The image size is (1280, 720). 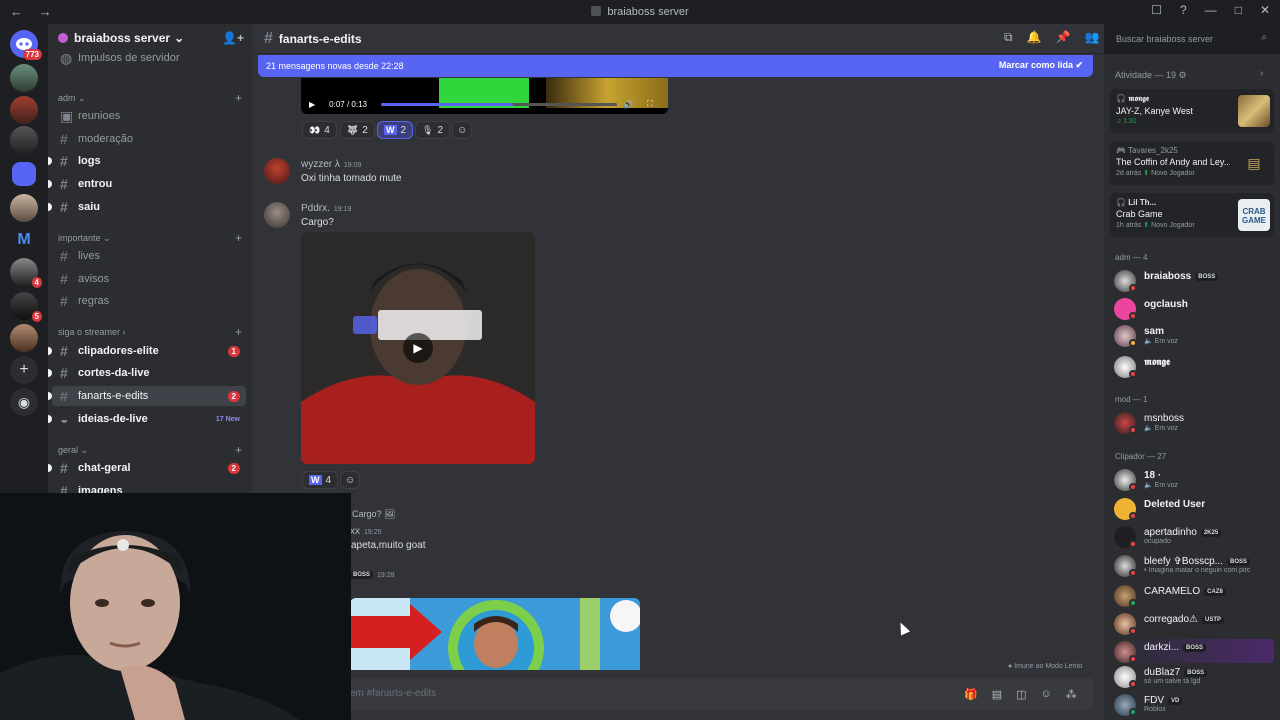 I want to click on gift-icon: 🎁, so click(x=971, y=694).